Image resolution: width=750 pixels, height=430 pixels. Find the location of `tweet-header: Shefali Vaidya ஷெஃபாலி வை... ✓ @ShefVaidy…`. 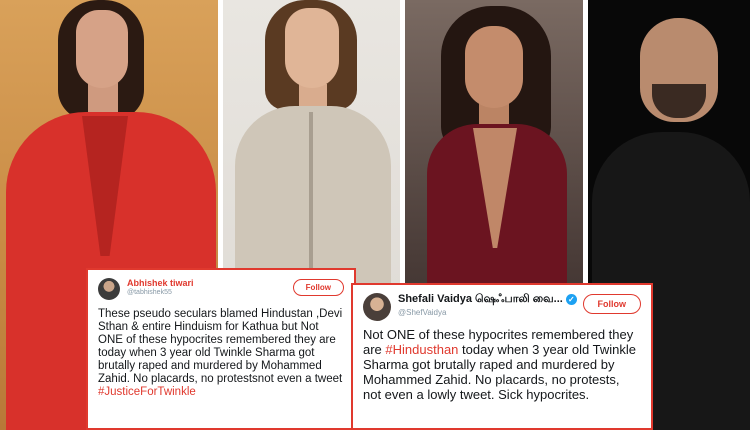

tweet-header: Shefali Vaidya ஷெஃபாலி வை... ✓ @ShefVaidy… is located at coordinates (502, 307).